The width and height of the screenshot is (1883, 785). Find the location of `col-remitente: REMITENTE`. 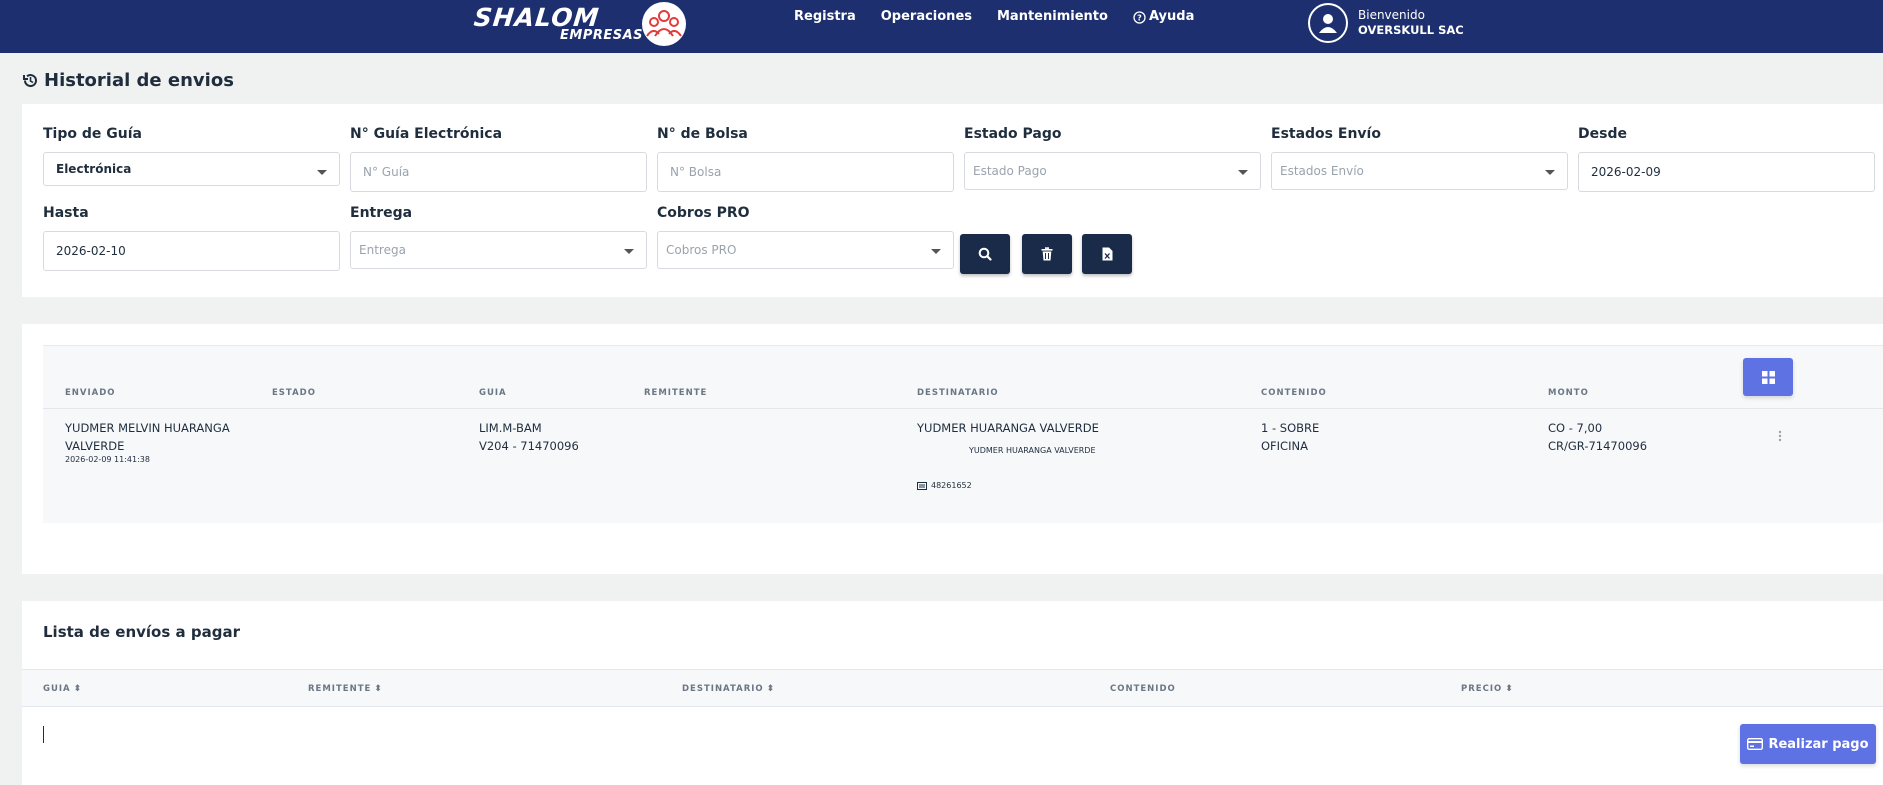

col-remitente: REMITENTE is located at coordinates (676, 393).